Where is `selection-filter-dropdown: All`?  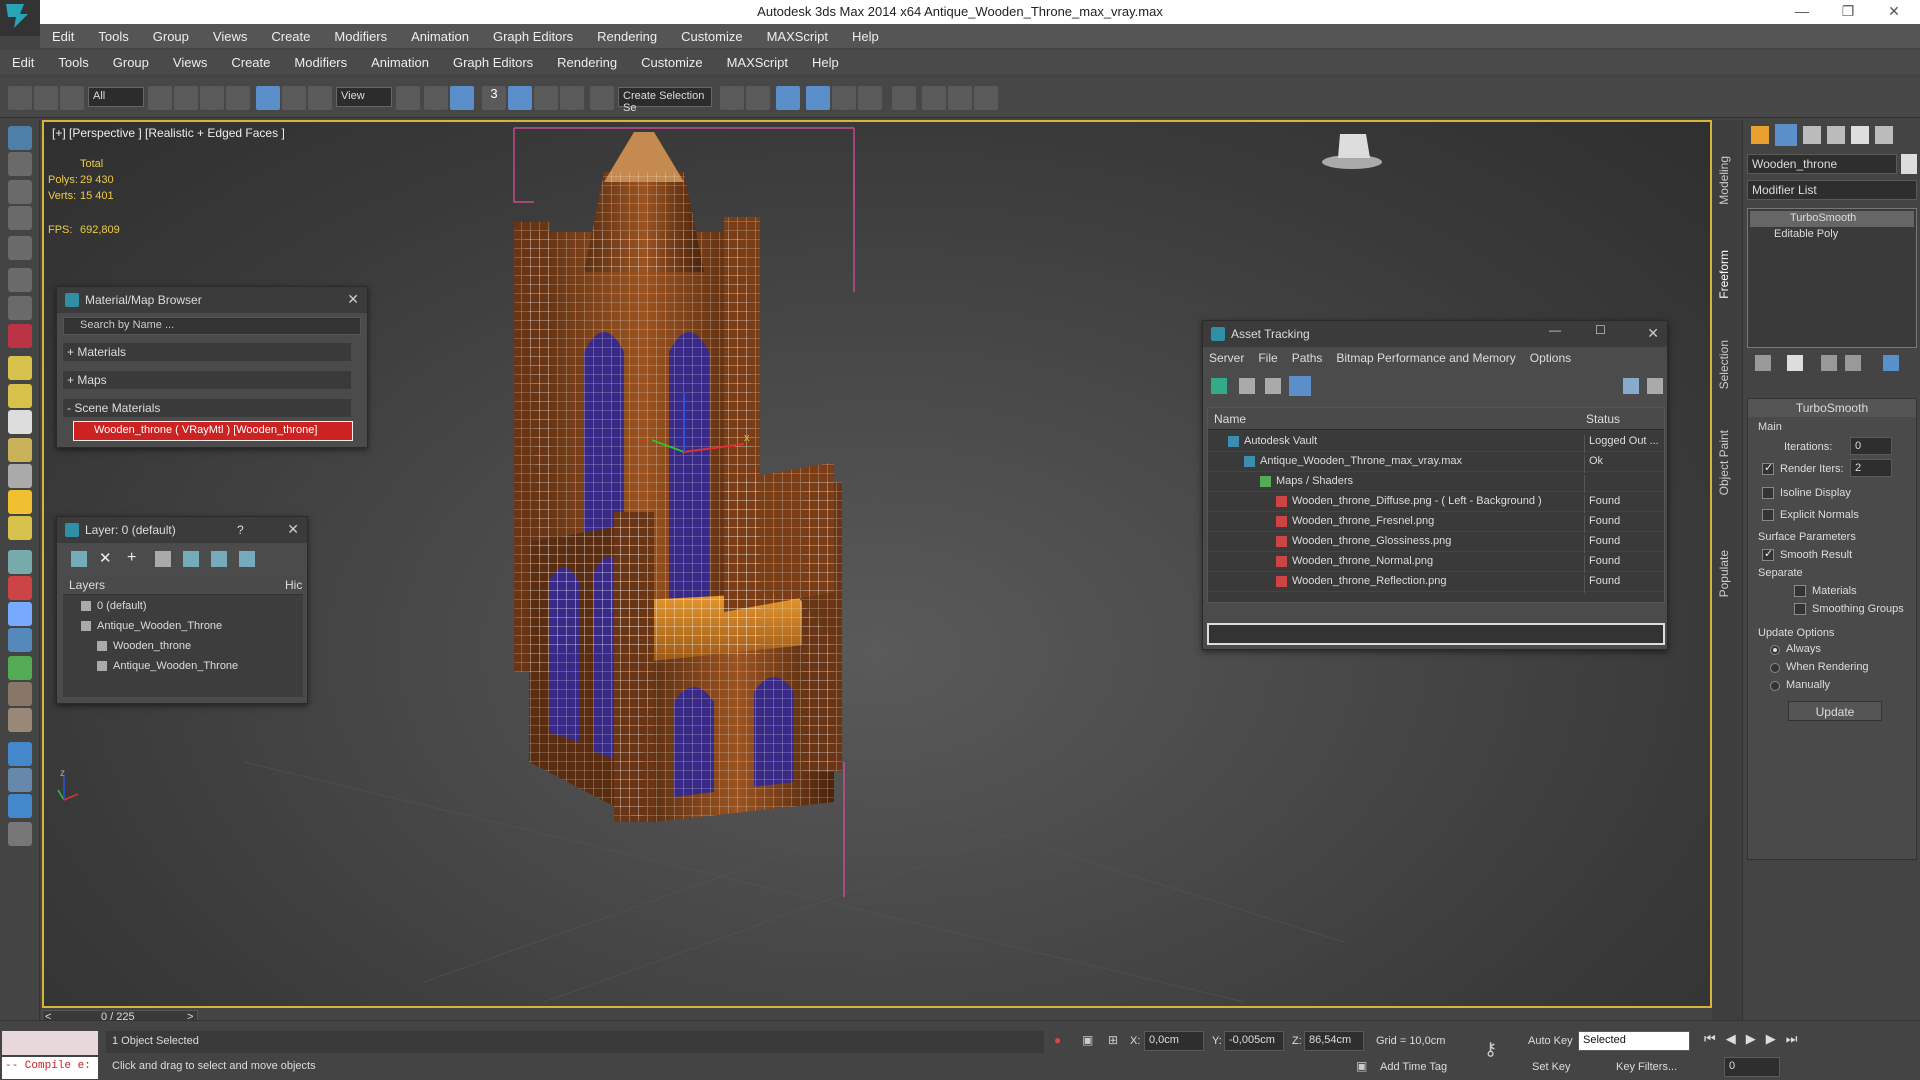 selection-filter-dropdown: All is located at coordinates (116, 97).